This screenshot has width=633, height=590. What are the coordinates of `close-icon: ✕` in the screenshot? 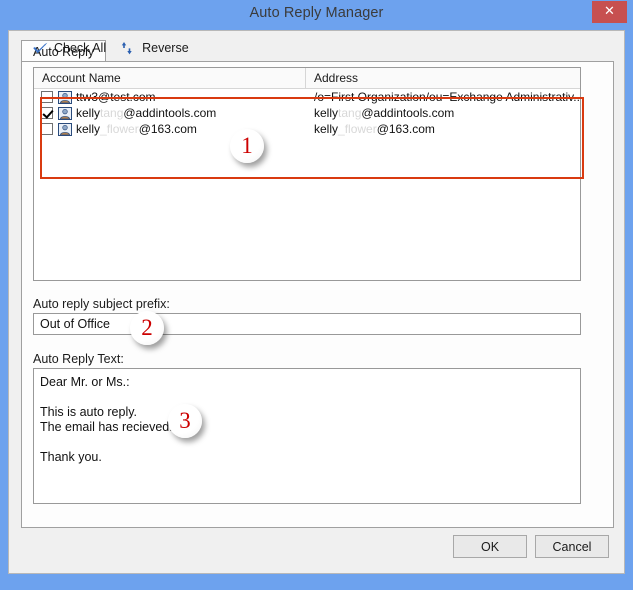 It's located at (609, 12).